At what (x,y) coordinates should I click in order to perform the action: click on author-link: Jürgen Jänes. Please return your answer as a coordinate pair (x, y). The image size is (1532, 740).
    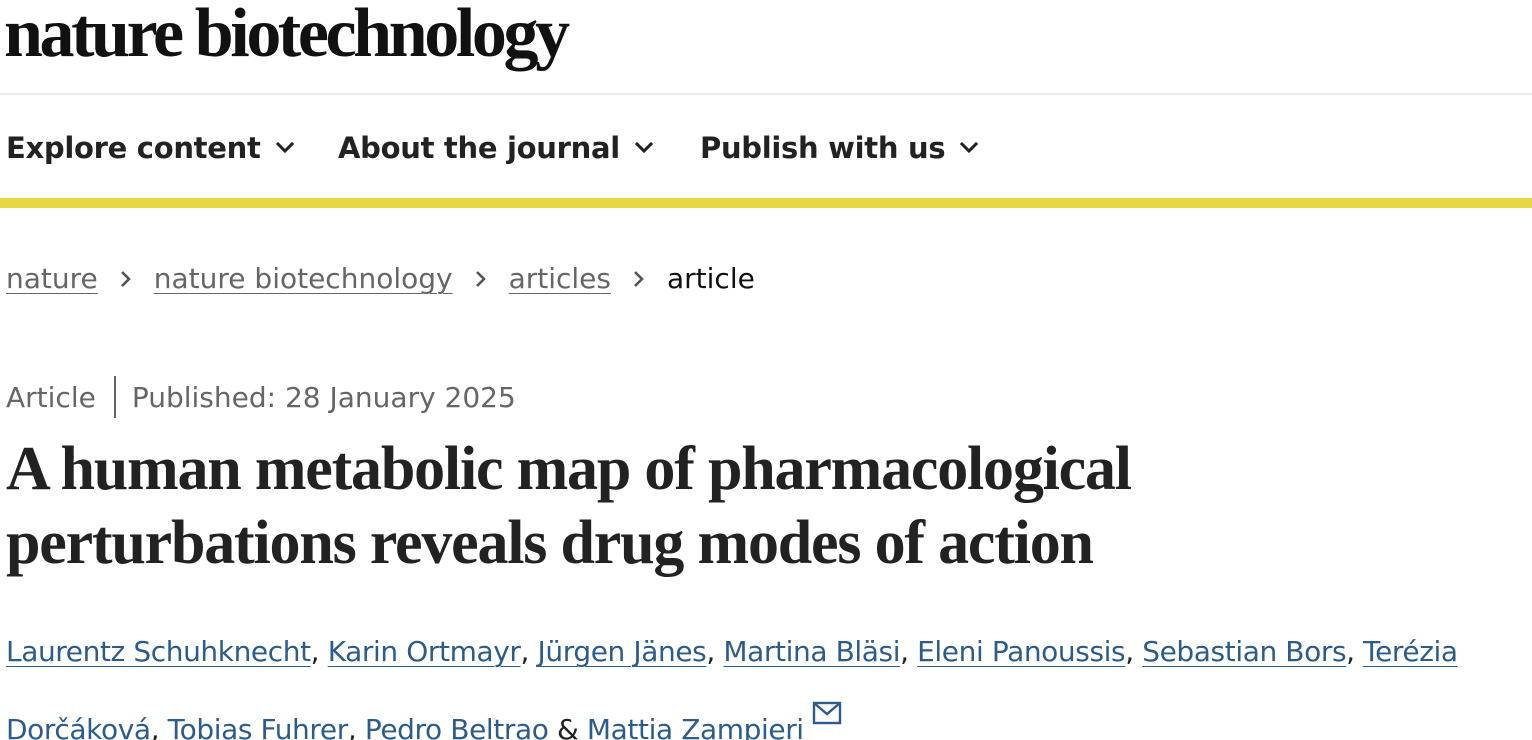
    Looking at the image, I should click on (622, 651).